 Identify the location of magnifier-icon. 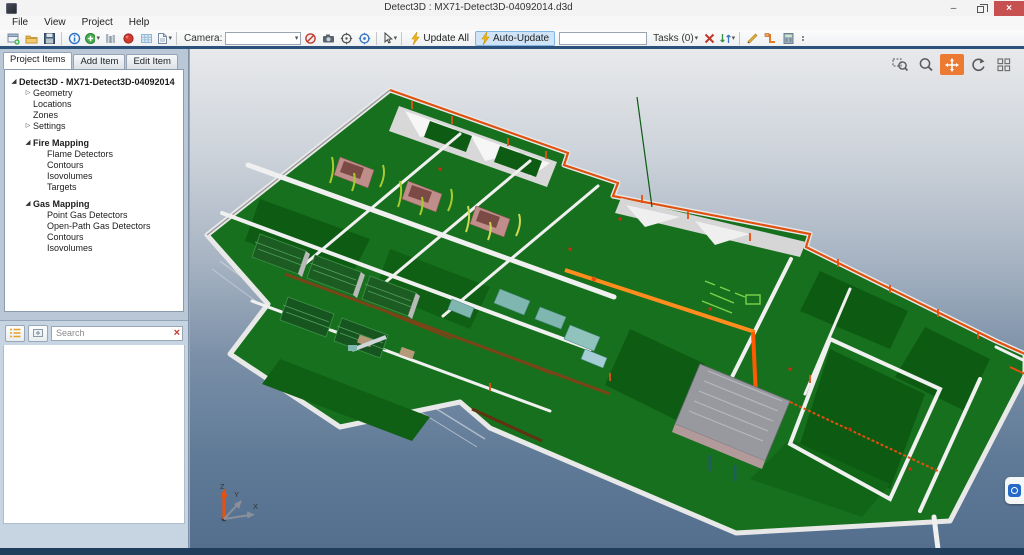
(926, 64).